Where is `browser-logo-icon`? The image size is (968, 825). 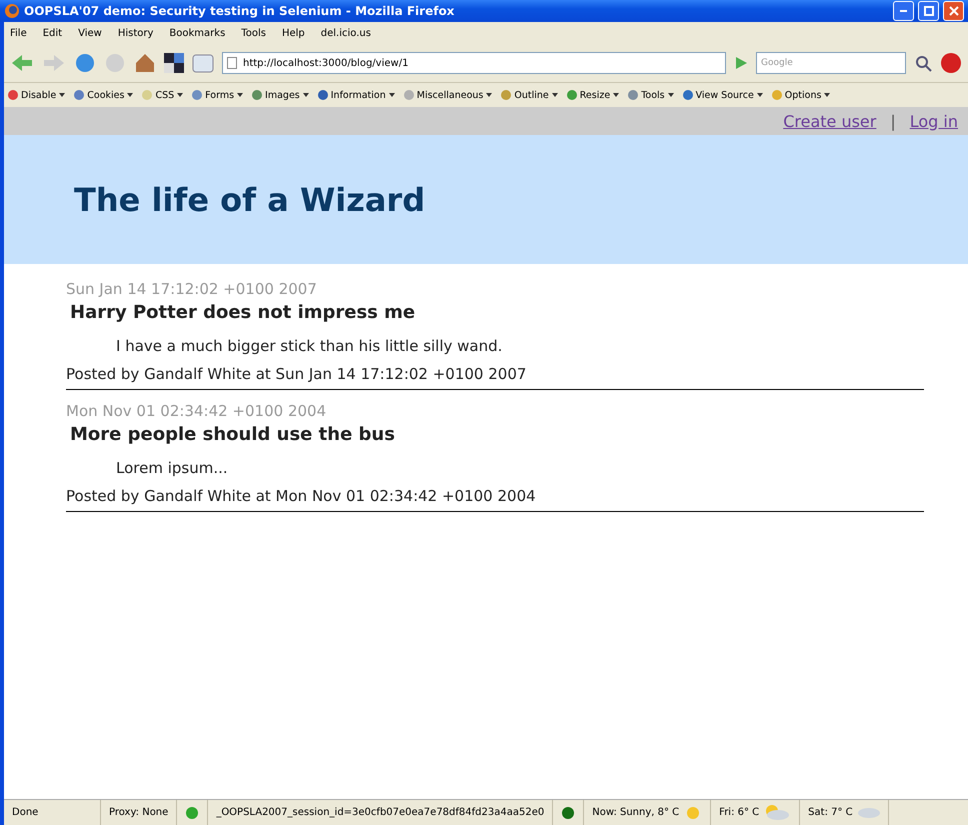 browser-logo-icon is located at coordinates (12, 11).